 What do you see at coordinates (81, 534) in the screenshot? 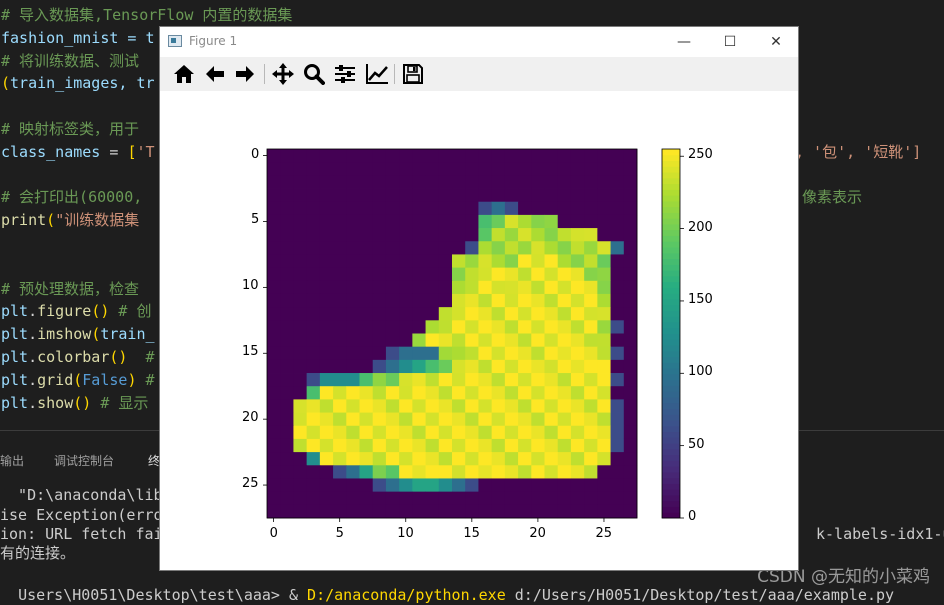
I see `terminal-line: ion: URL fetch fai` at bounding box center [81, 534].